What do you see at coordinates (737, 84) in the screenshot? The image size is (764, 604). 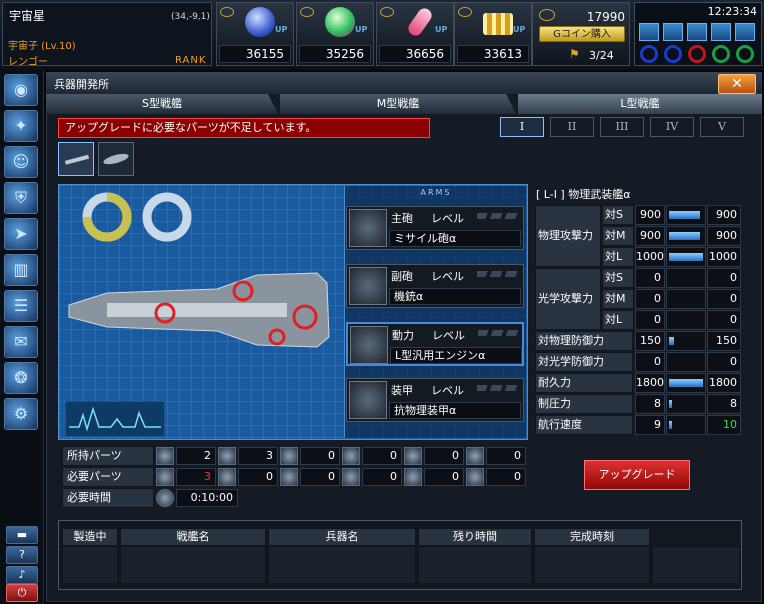 I see `close-button: ✕` at bounding box center [737, 84].